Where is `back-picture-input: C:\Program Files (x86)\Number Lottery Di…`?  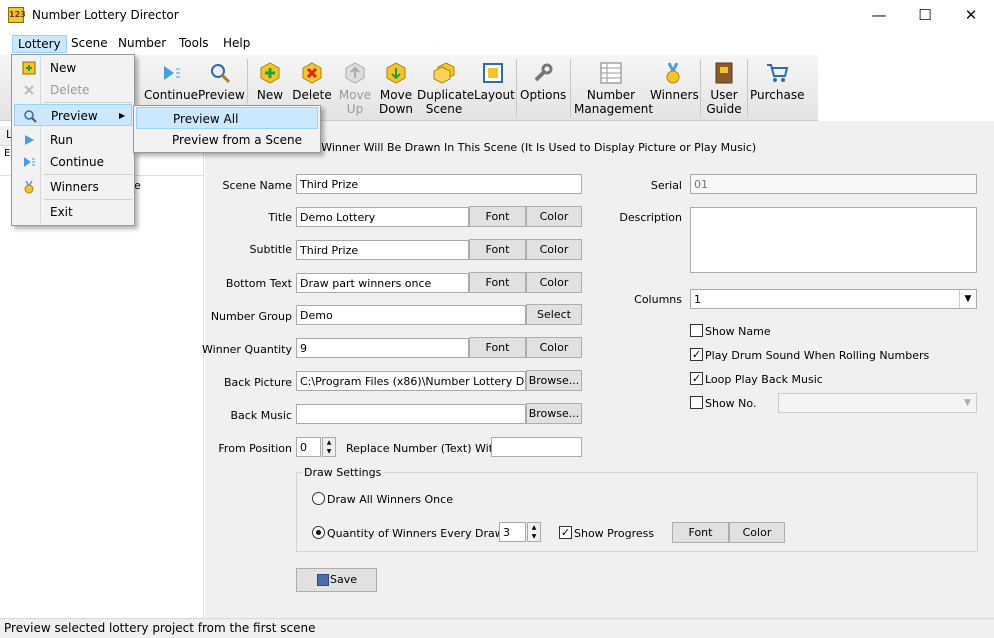 back-picture-input: C:\Program Files (x86)\Number Lottery Di… is located at coordinates (411, 381).